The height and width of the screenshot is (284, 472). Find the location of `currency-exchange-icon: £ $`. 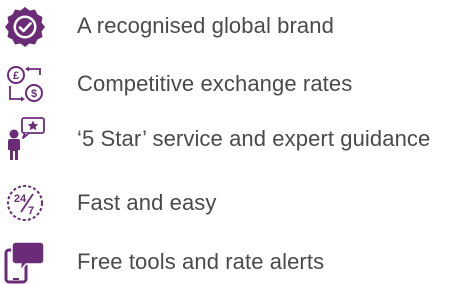

currency-exchange-icon: £ $ is located at coordinates (25, 84).